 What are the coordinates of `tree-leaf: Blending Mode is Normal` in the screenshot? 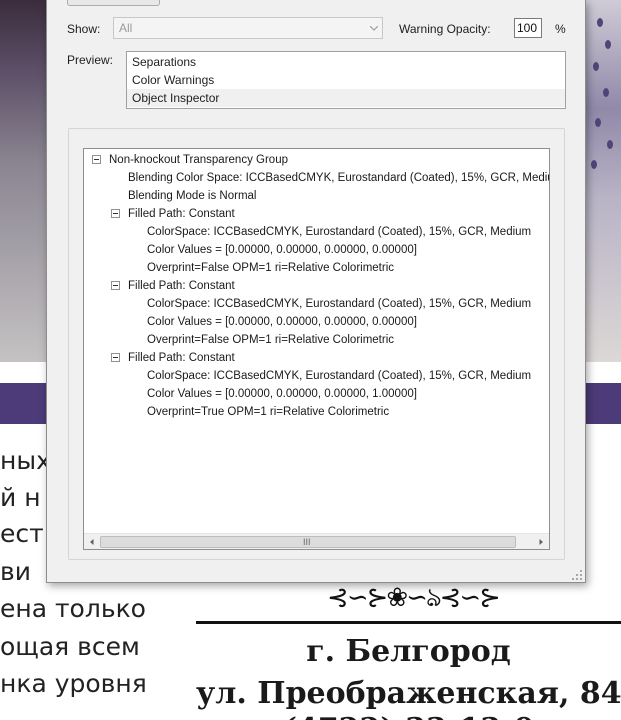 It's located at (192, 196).